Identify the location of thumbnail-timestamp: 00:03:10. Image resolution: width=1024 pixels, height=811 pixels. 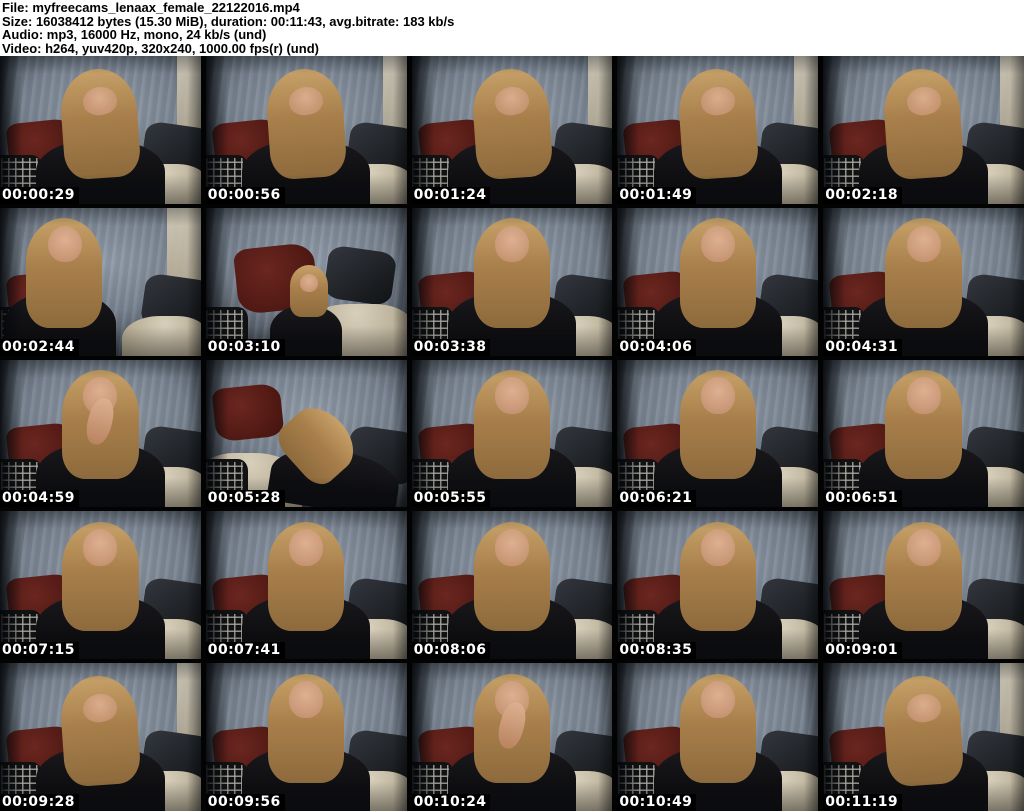
(245, 347).